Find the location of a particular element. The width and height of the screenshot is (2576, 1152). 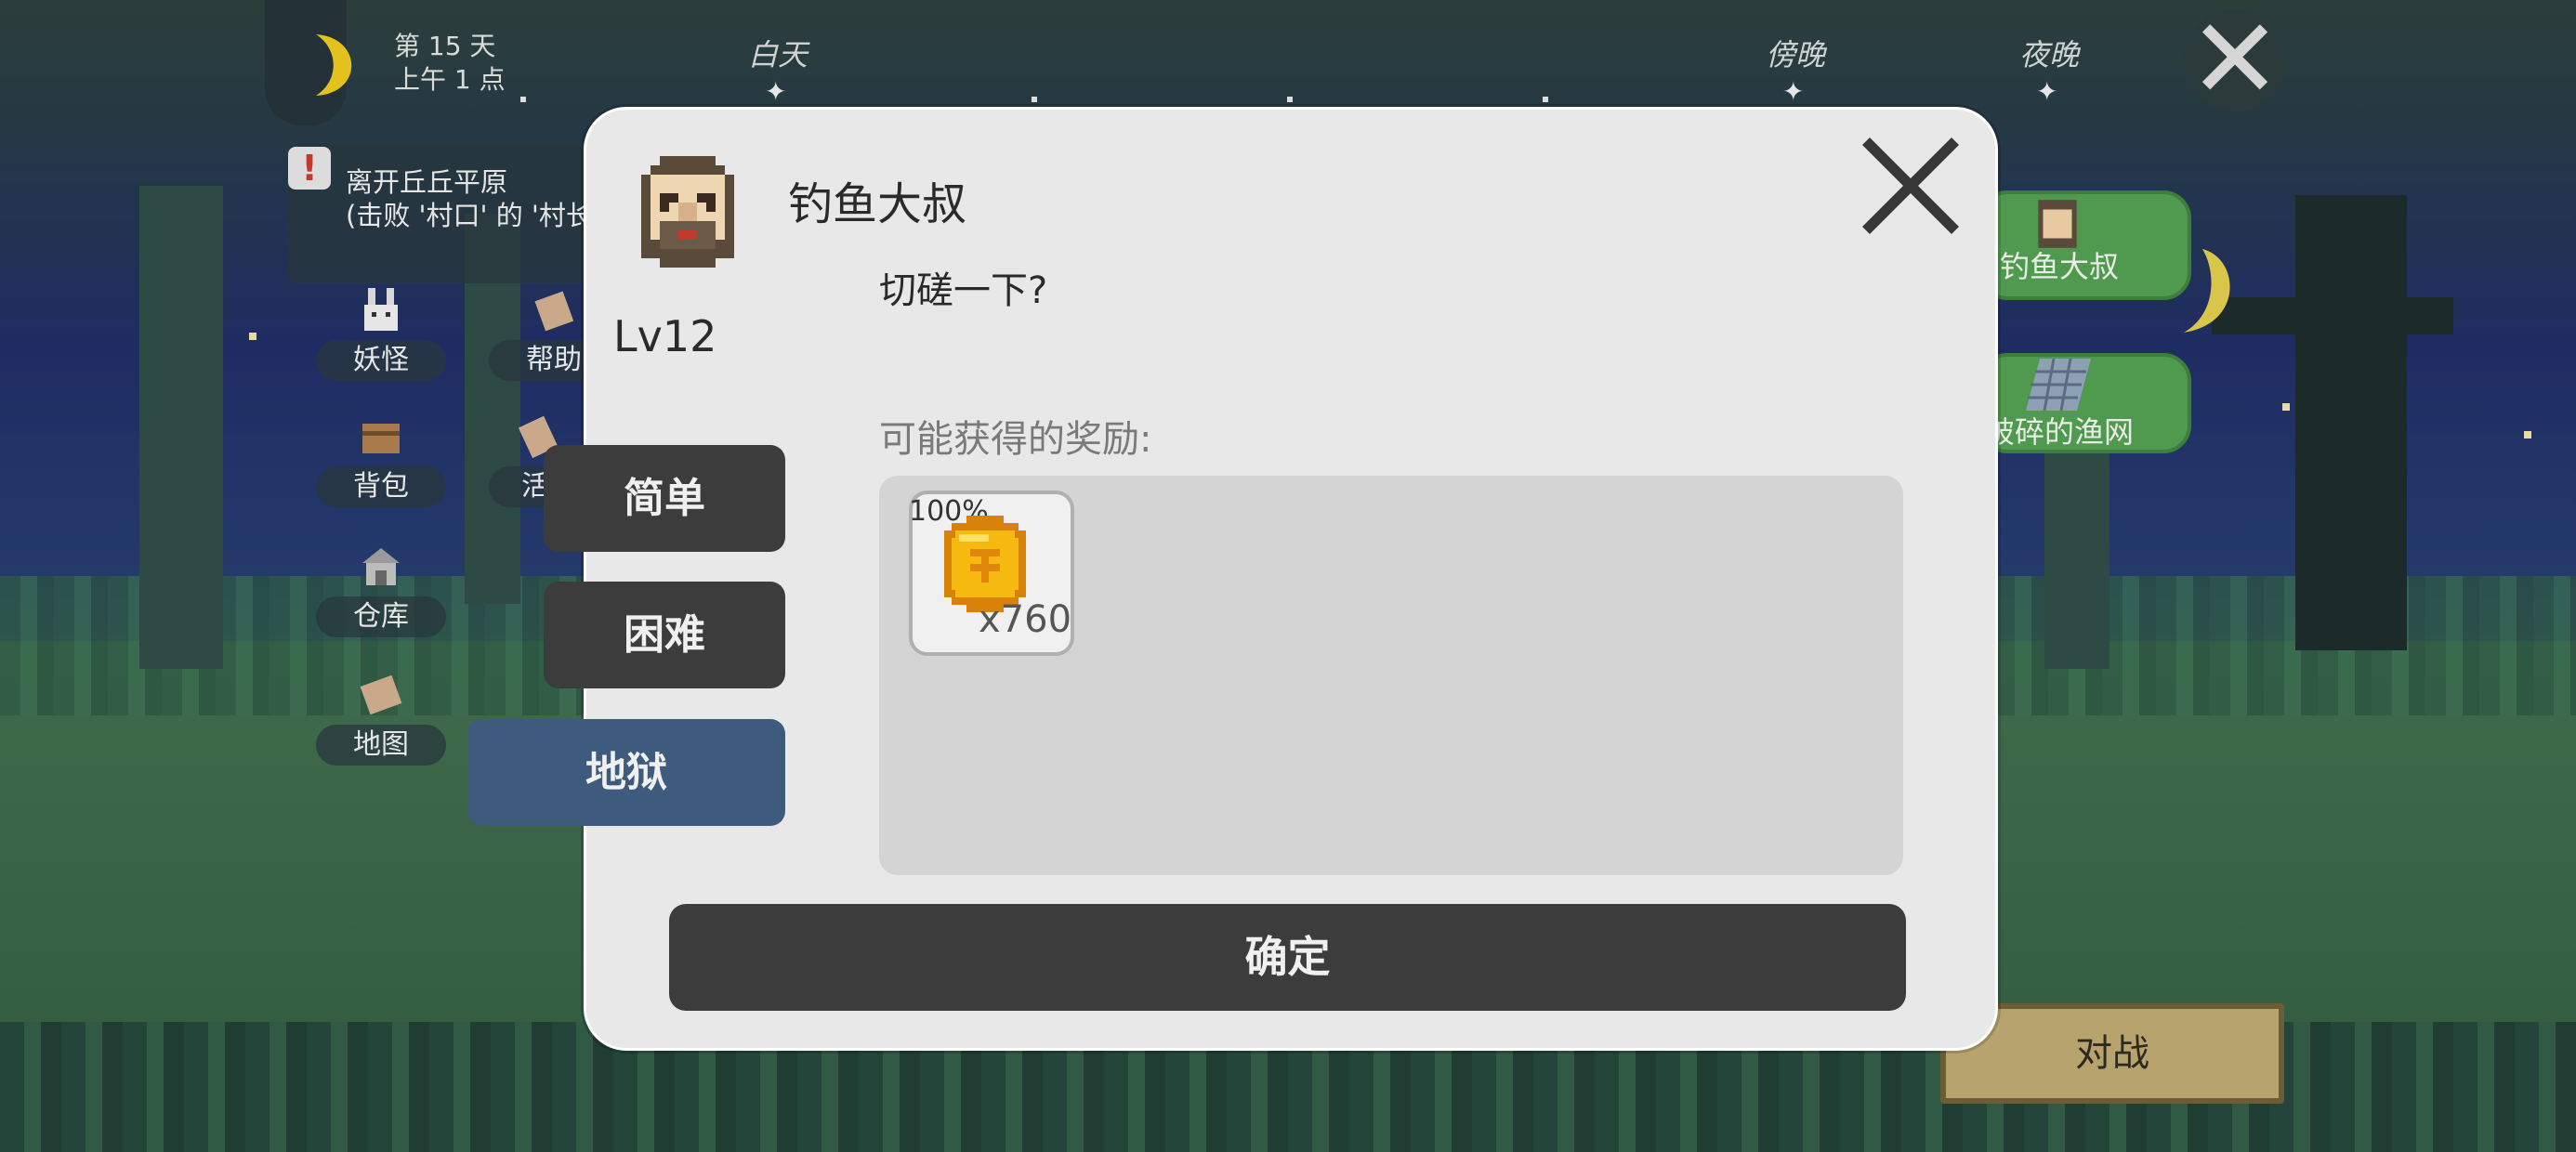

npc-name: 钓鱼大叔 is located at coordinates (877, 204).